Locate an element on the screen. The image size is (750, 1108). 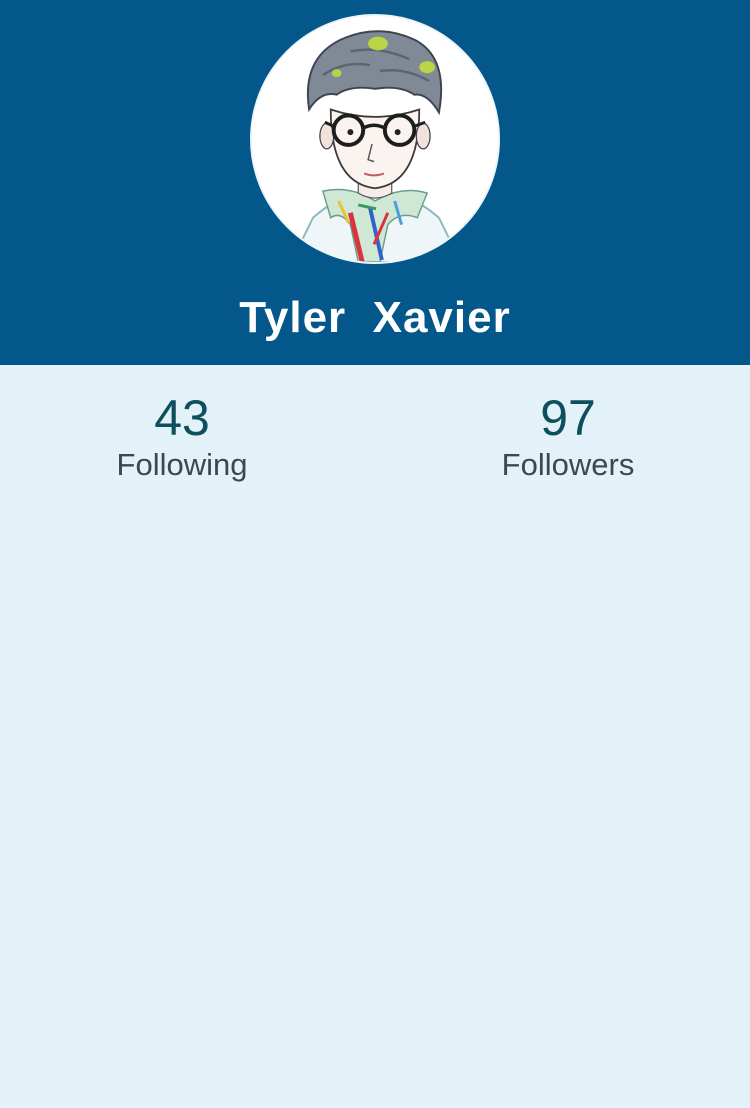
following-stat: 43 Following is located at coordinates (182, 437).